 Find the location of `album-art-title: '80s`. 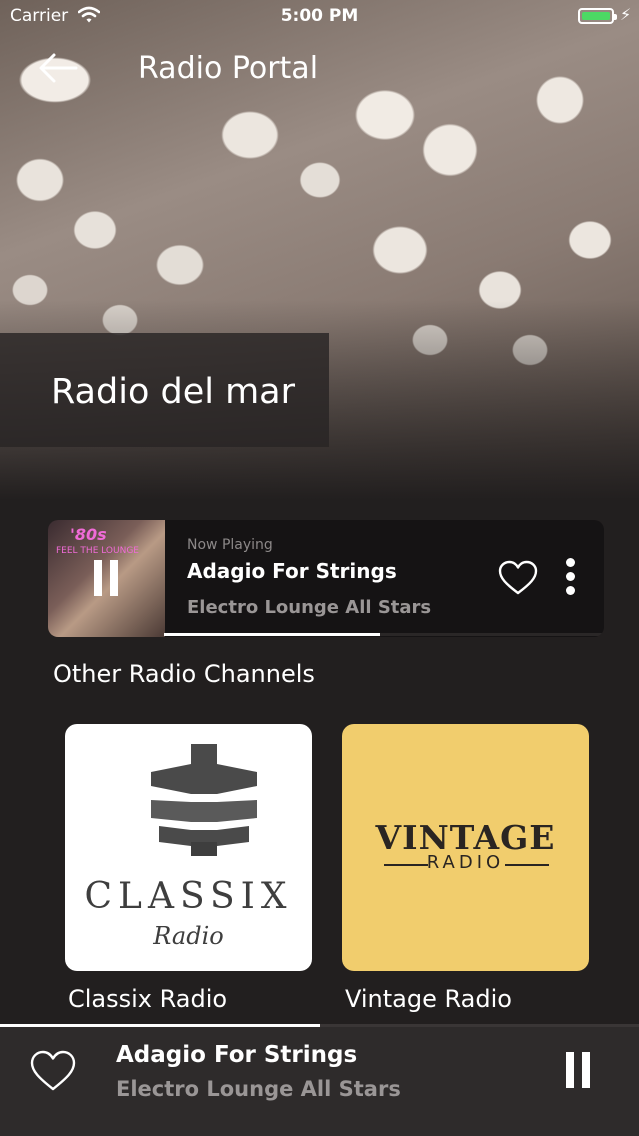

album-art-title: '80s is located at coordinates (88, 534).